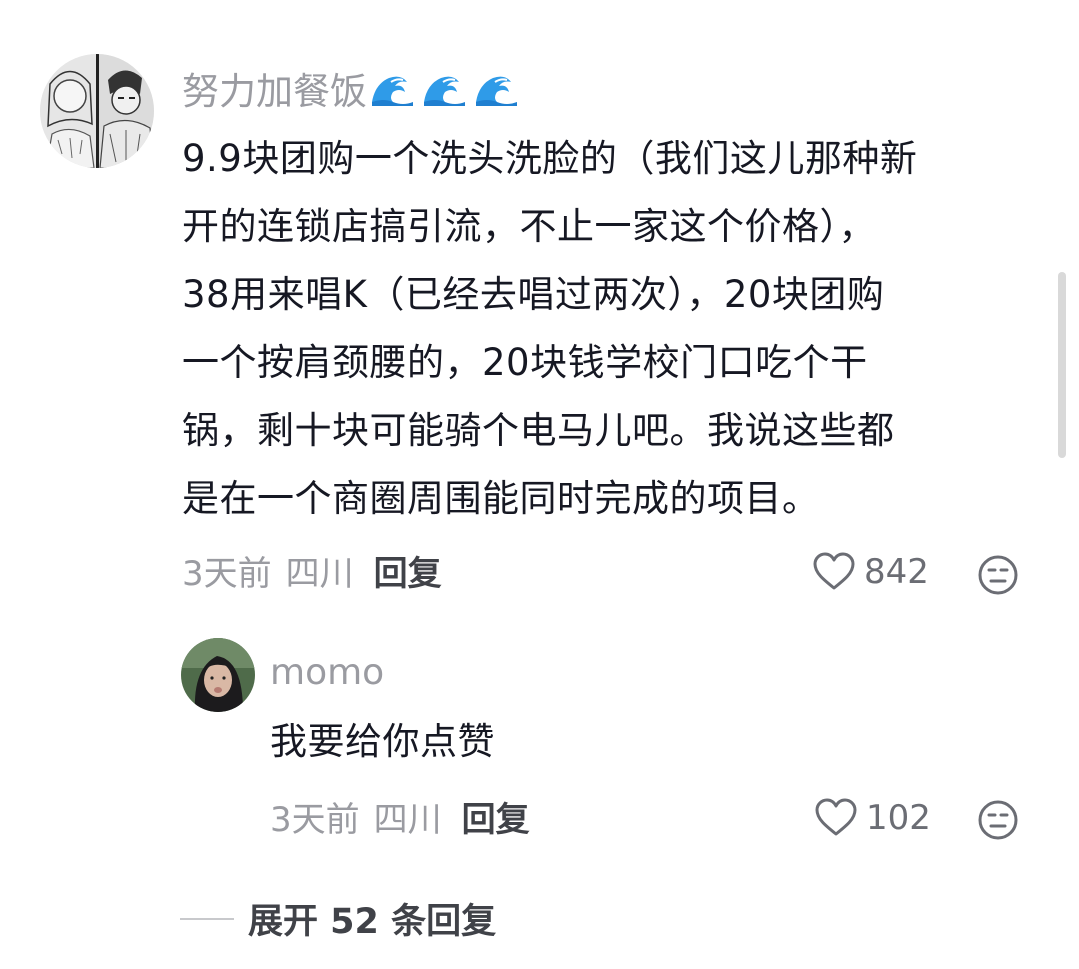 The width and height of the screenshot is (1079, 969). I want to click on emoji-group, so click(444, 88).